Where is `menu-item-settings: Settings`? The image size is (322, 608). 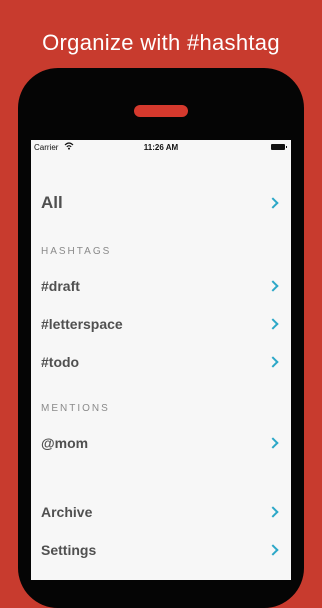 menu-item-settings: Settings is located at coordinates (161, 550).